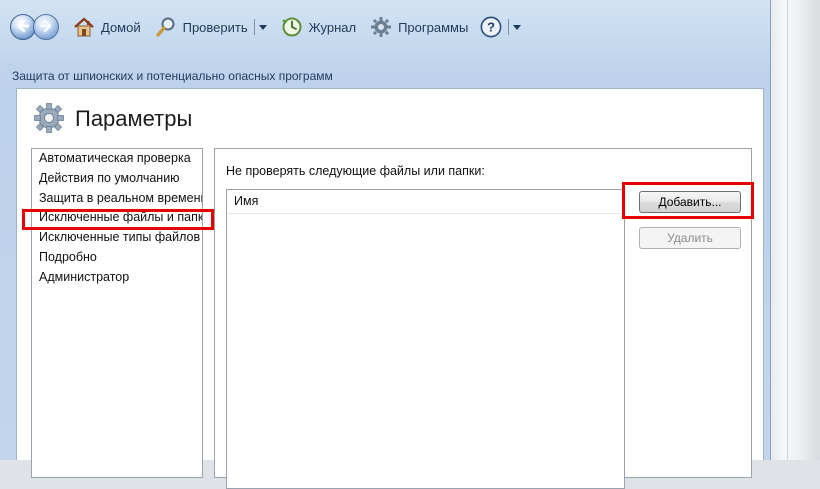 The height and width of the screenshot is (489, 820). I want to click on remove-button: Удалить, so click(690, 238).